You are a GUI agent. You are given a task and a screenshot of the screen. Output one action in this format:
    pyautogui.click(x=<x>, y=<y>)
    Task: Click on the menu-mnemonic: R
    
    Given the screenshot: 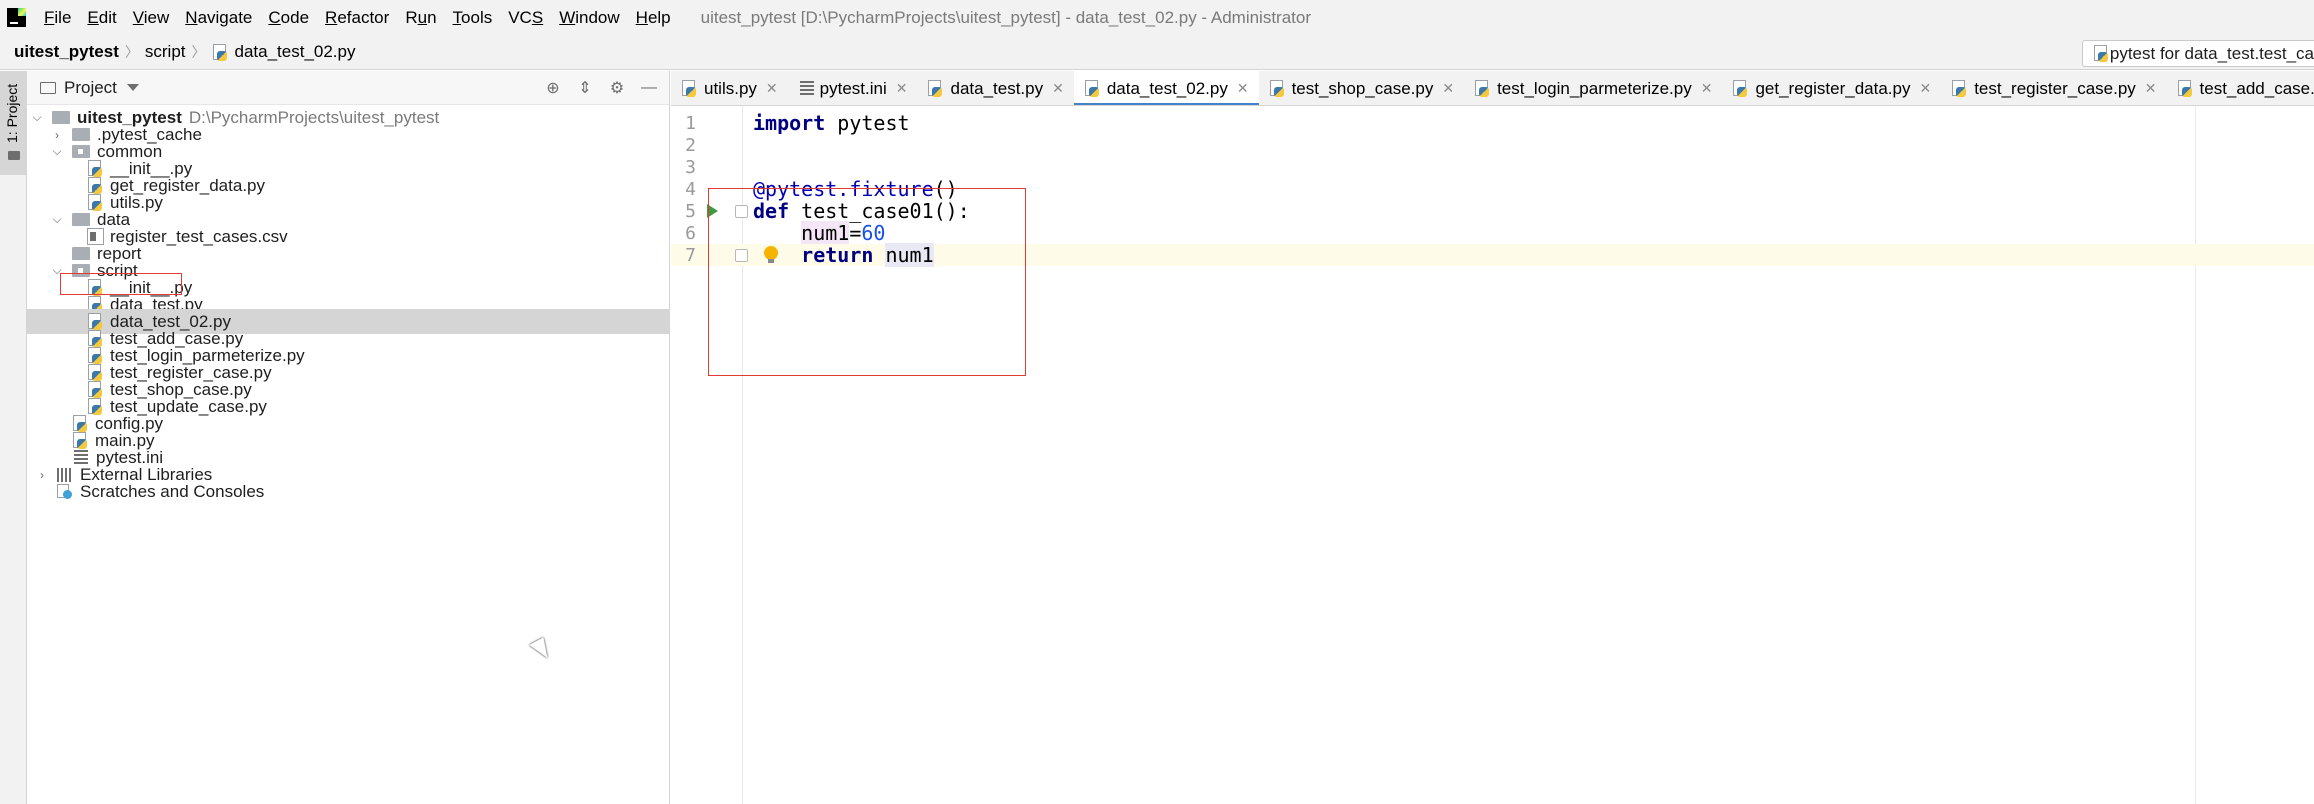 What is the action you would take?
    pyautogui.click(x=331, y=17)
    